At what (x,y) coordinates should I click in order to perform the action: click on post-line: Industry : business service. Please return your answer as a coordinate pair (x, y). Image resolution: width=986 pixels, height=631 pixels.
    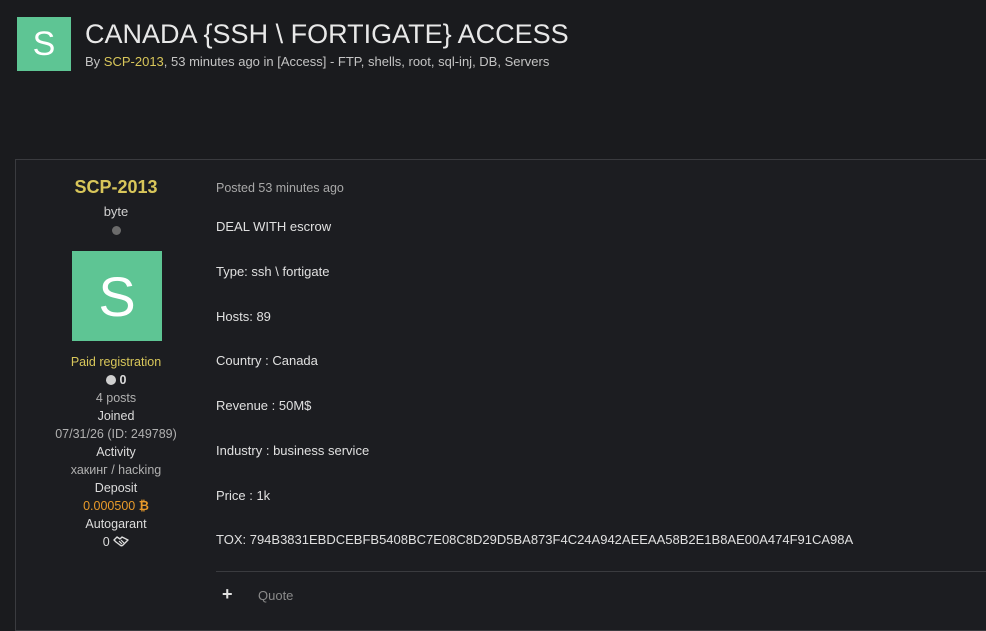
    Looking at the image, I should click on (293, 450).